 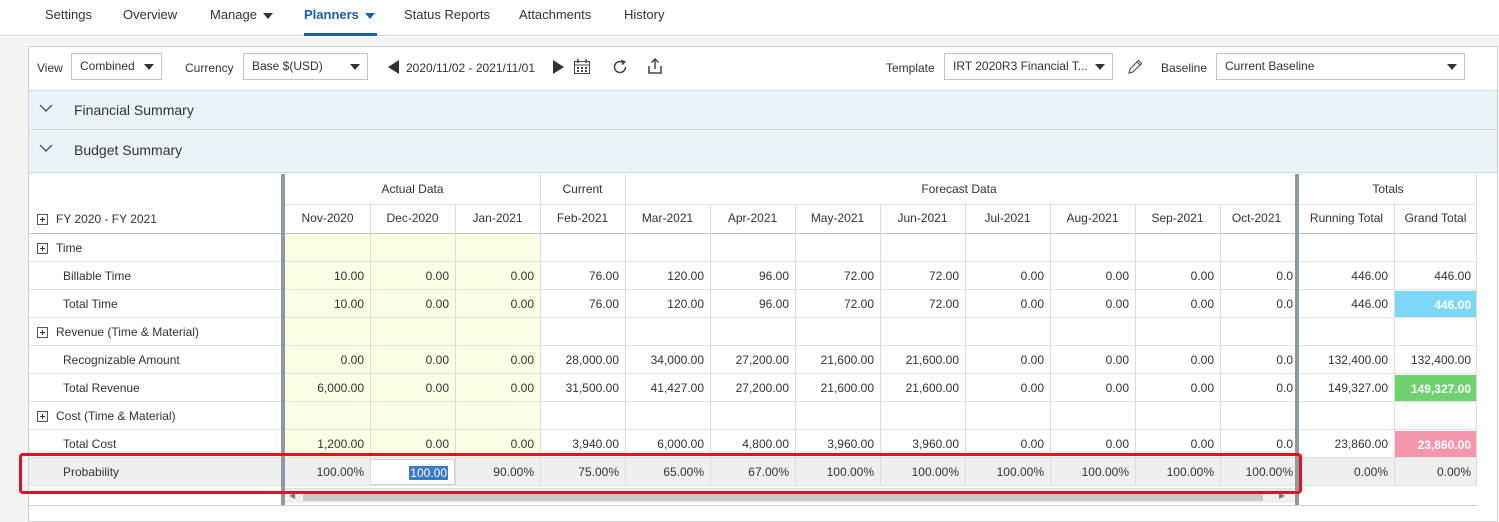 I want to click on view-select-value: Combined, so click(x=107, y=66).